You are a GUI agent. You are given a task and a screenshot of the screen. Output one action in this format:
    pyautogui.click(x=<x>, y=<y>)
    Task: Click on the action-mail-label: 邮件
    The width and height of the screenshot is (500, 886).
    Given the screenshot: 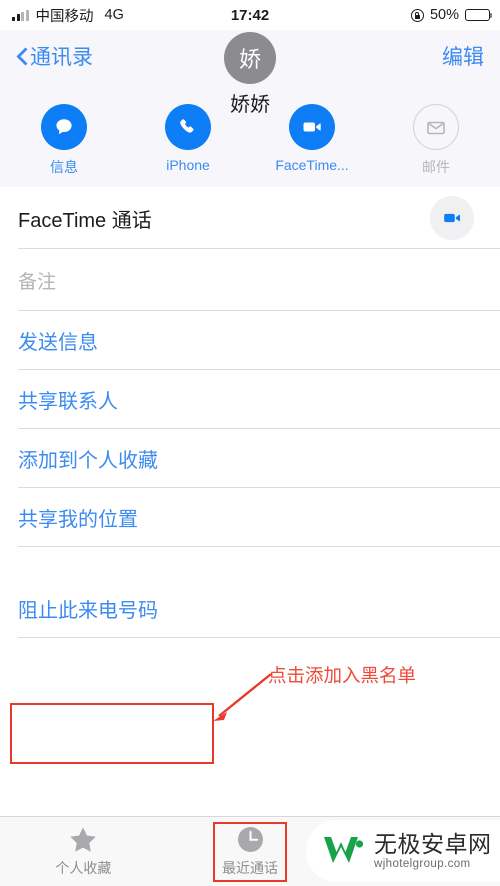 What is the action you would take?
    pyautogui.click(x=436, y=167)
    